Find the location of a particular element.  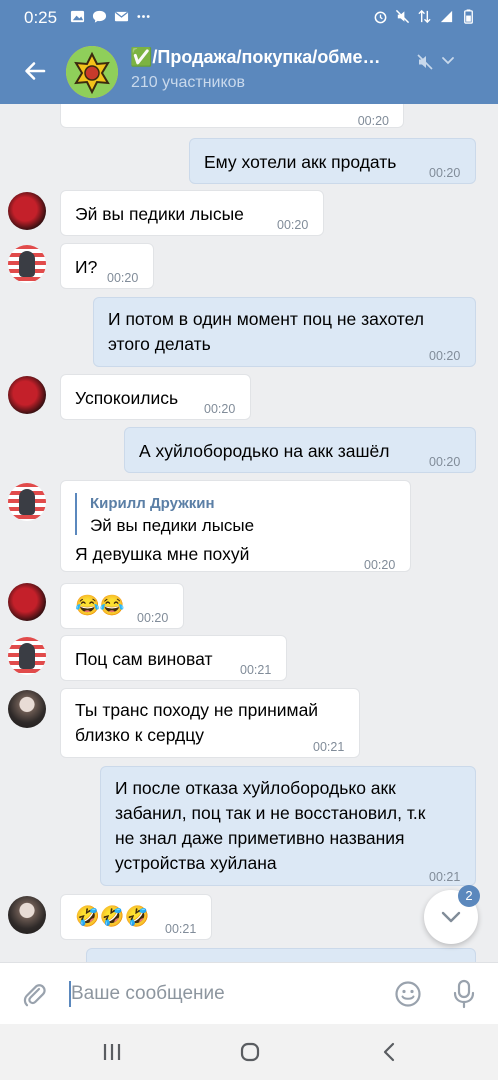

message-text: А хуйлобородько на акк зашёл is located at coordinates (264, 451).